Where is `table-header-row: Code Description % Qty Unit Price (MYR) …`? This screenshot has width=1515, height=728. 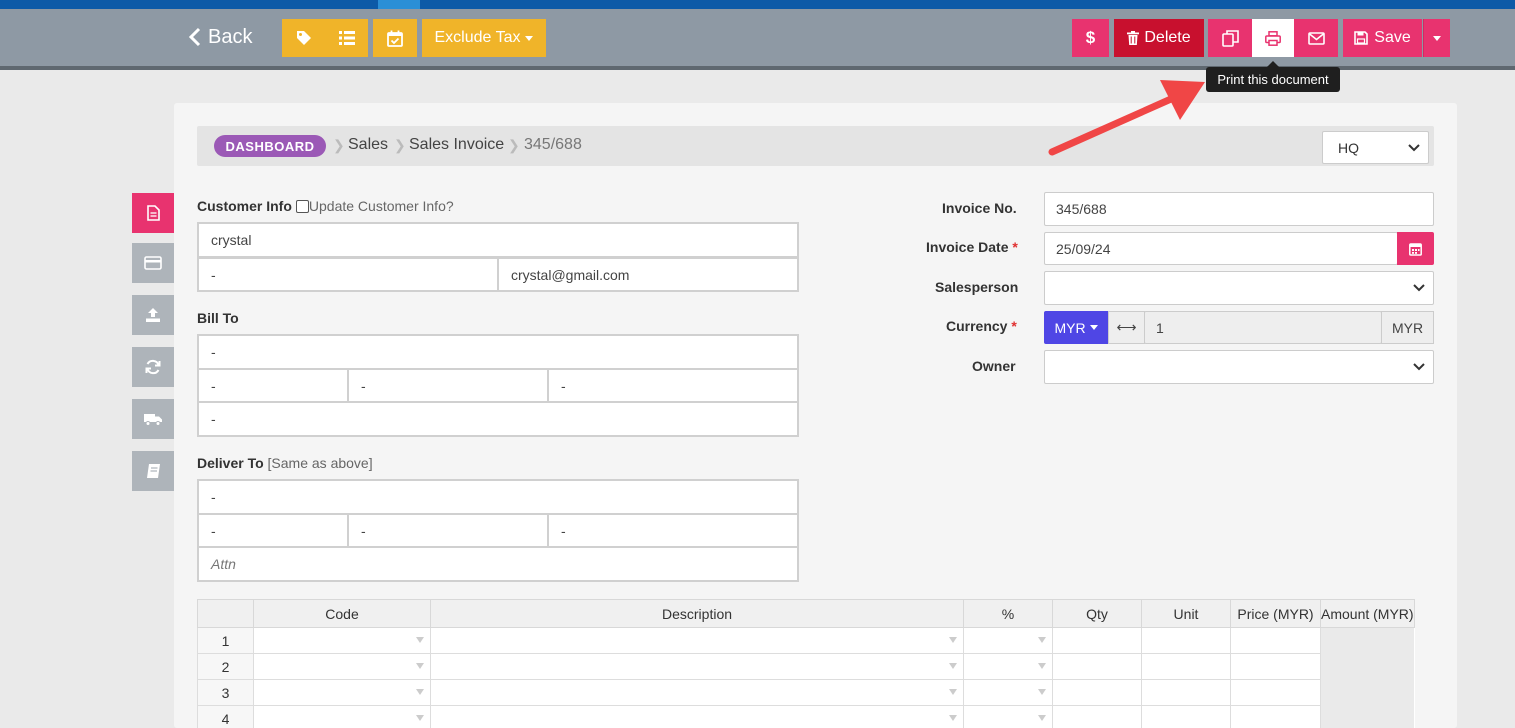
table-header-row: Code Description % Qty Unit Price (MYR) … is located at coordinates (806, 613).